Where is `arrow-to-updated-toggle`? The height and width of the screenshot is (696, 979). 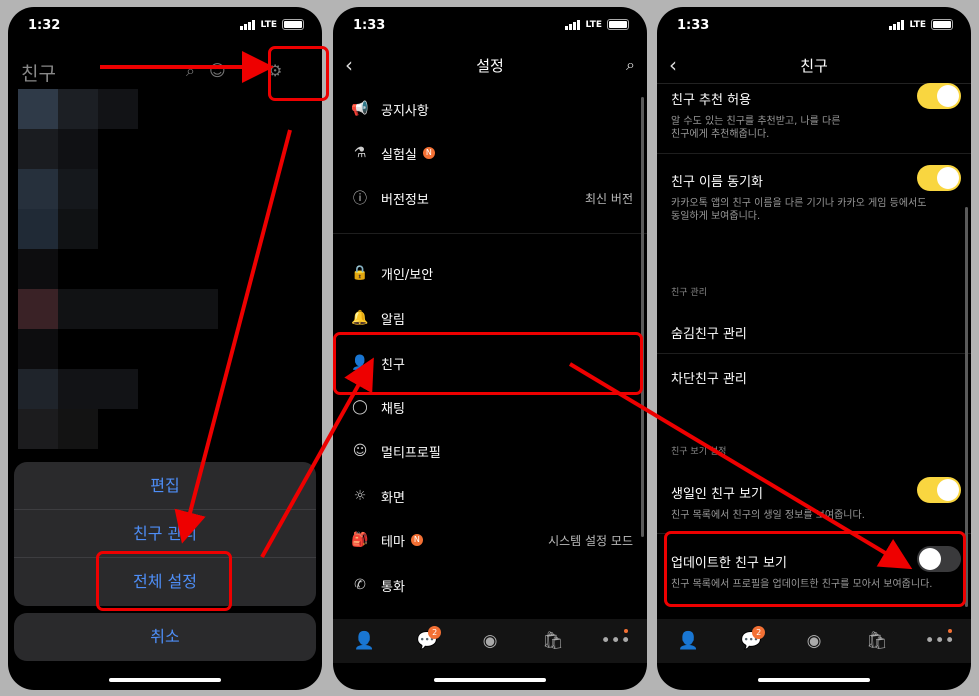 arrow-to-updated-toggle is located at coordinates (740, 466).